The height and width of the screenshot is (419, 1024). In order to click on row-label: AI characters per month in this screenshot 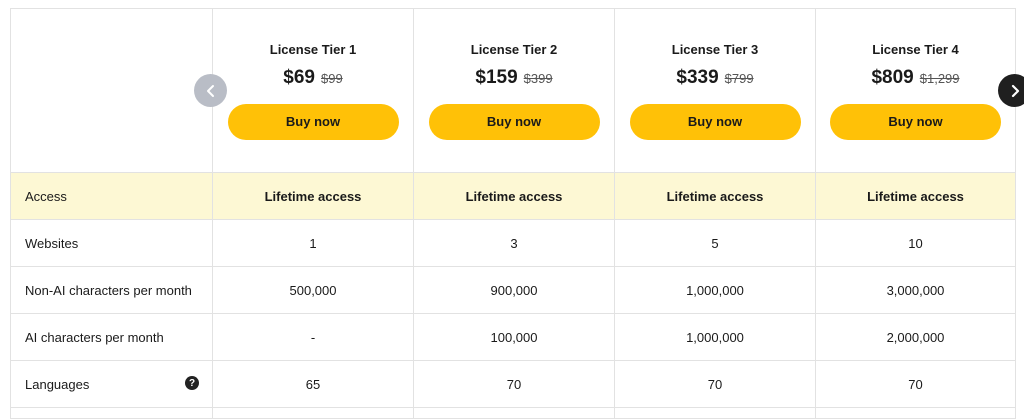, I will do `click(112, 337)`.